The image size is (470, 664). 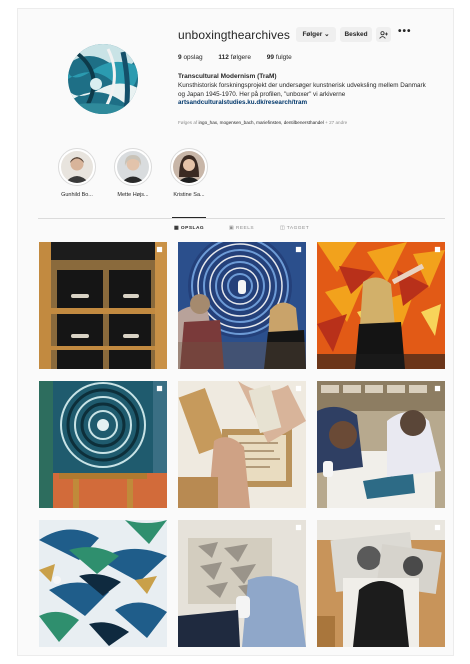 I want to click on post-teal-painting-easel, so click(x=103, y=444).